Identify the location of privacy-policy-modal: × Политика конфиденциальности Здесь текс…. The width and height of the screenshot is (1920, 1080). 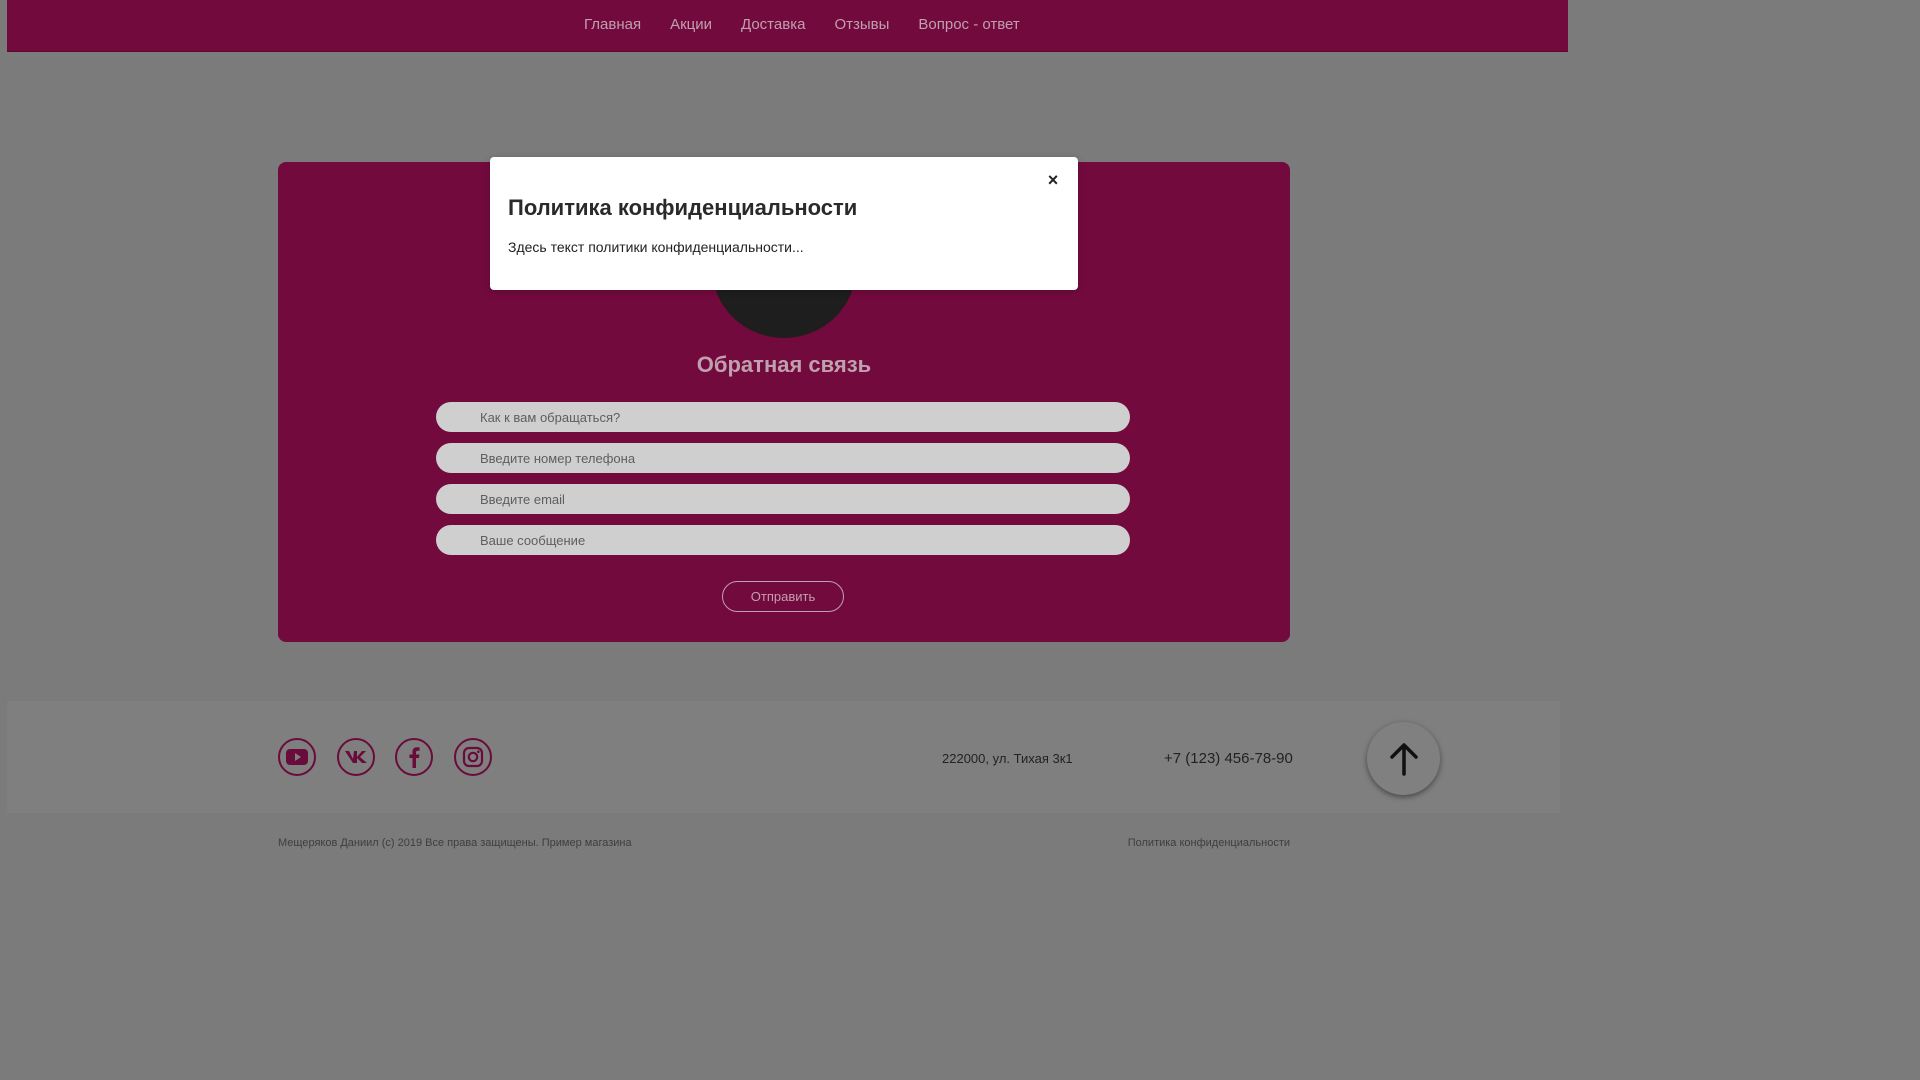
(784, 223).